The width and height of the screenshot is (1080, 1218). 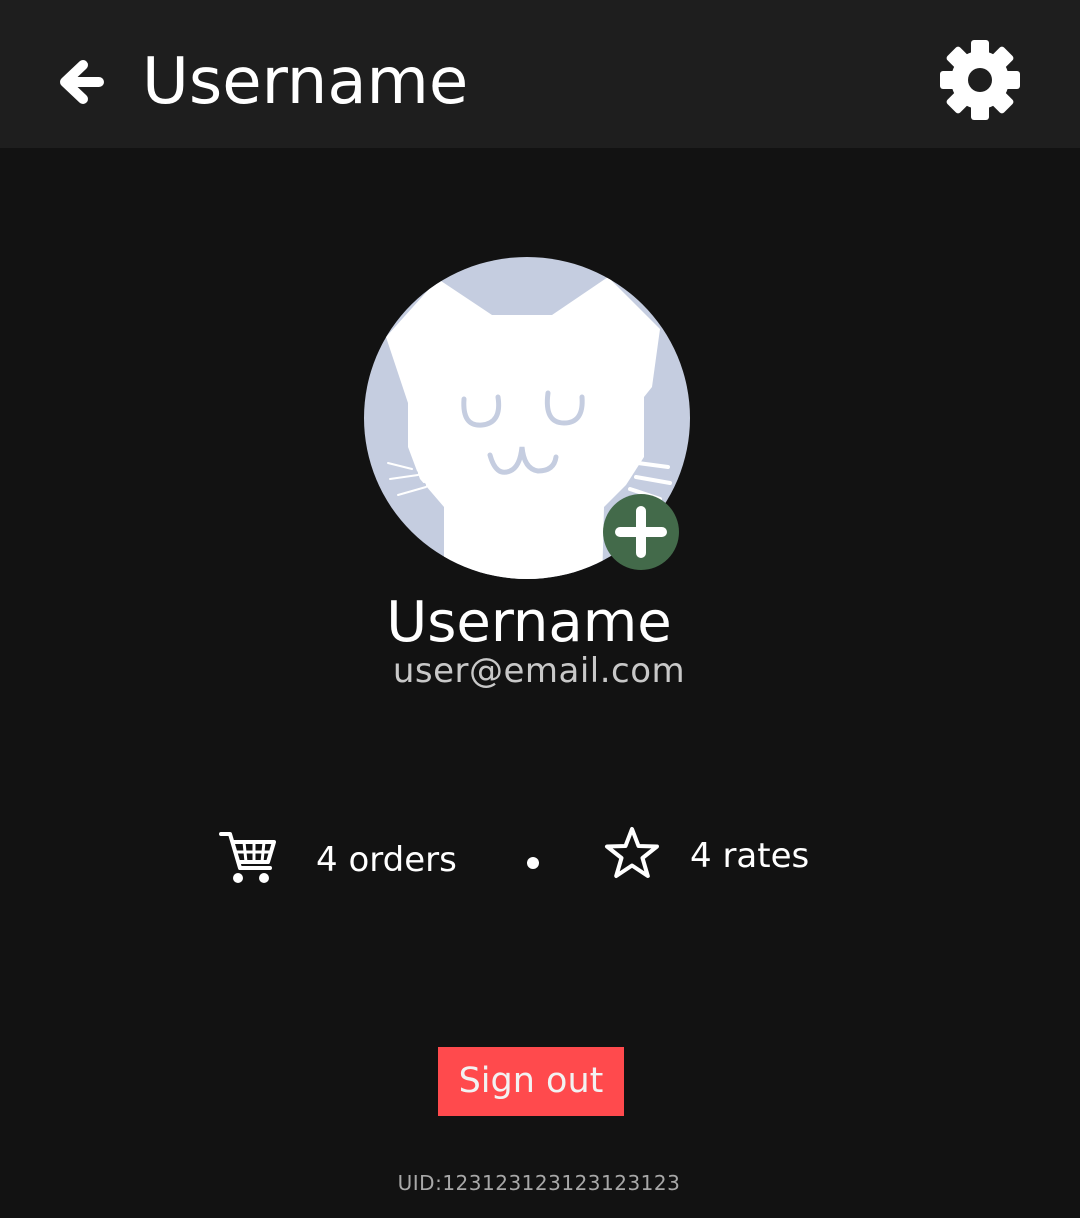 What do you see at coordinates (529, 622) in the screenshot?
I see `profile-name: Username` at bounding box center [529, 622].